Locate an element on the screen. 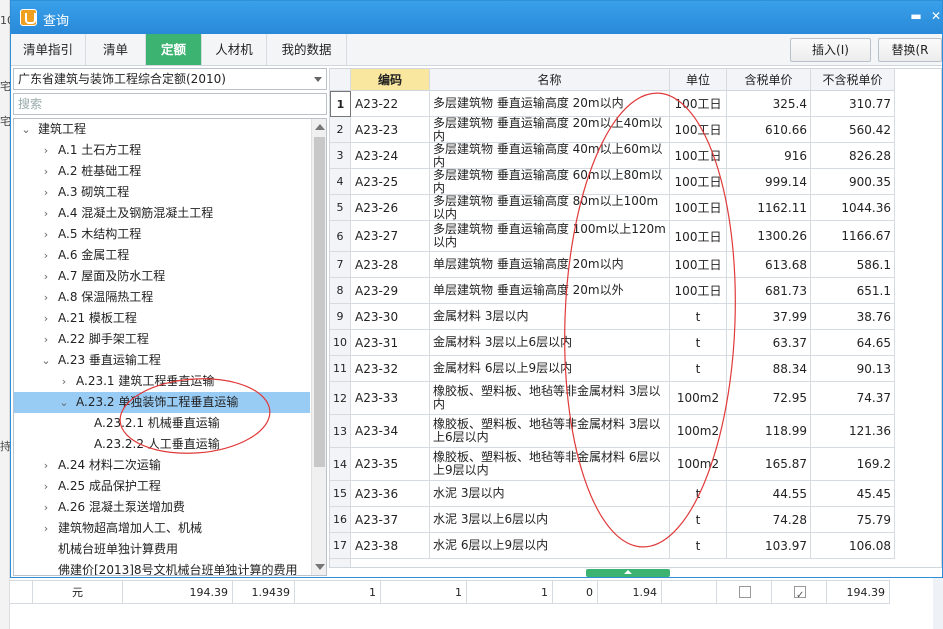  footer-cell: 元 is located at coordinates (78, 592).